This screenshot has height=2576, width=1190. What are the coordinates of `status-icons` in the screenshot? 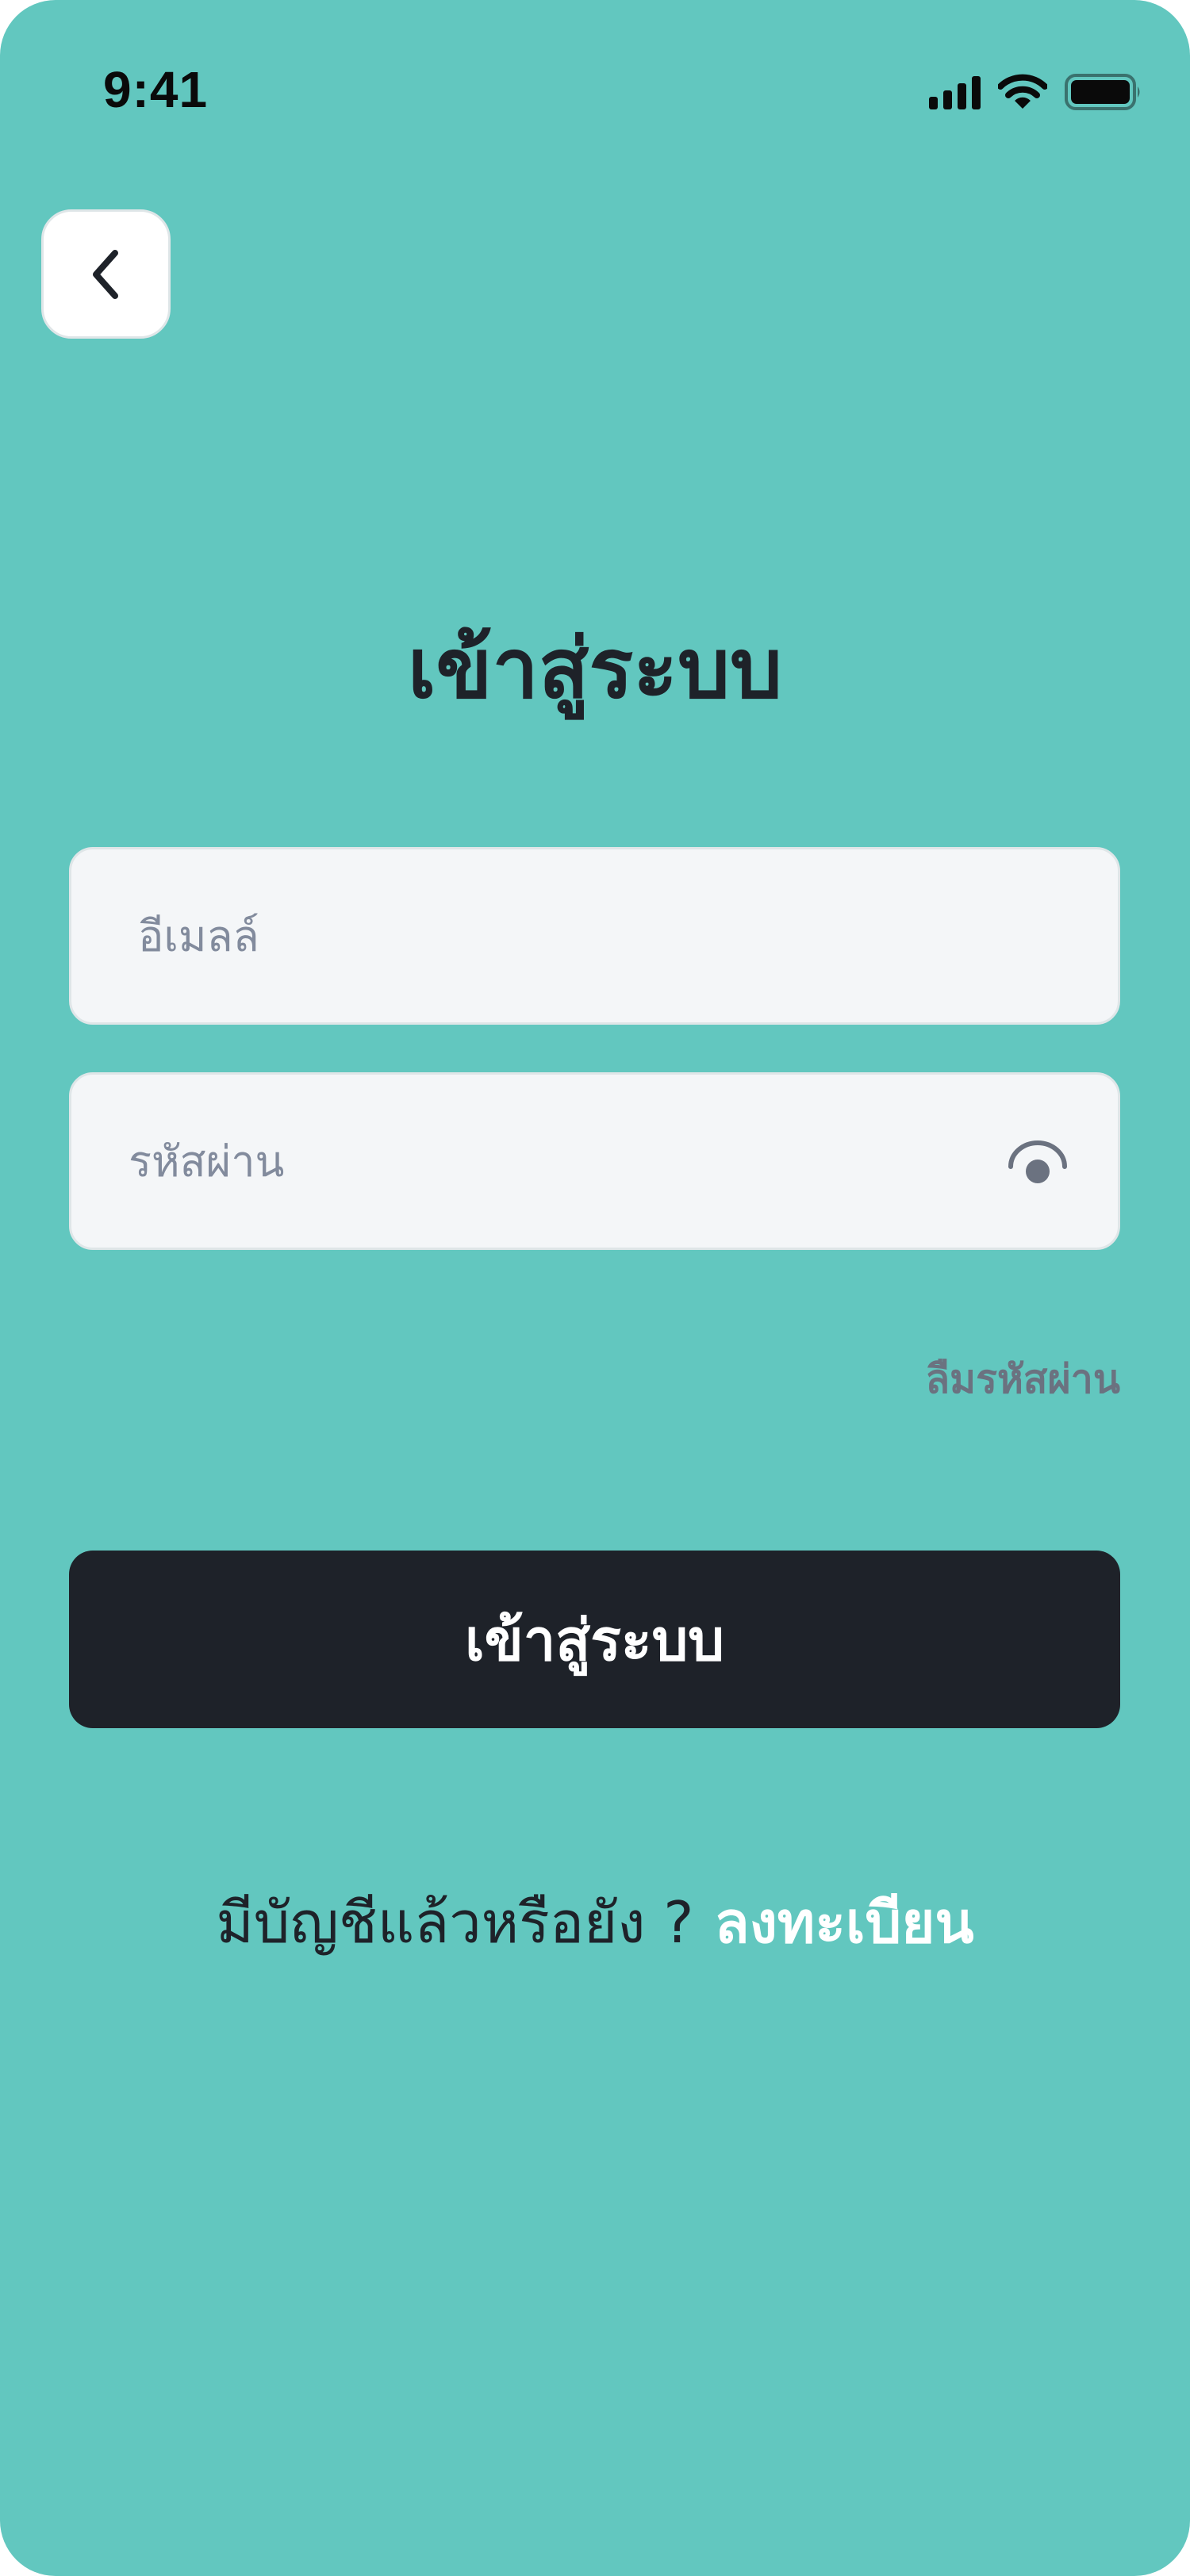 It's located at (1035, 92).